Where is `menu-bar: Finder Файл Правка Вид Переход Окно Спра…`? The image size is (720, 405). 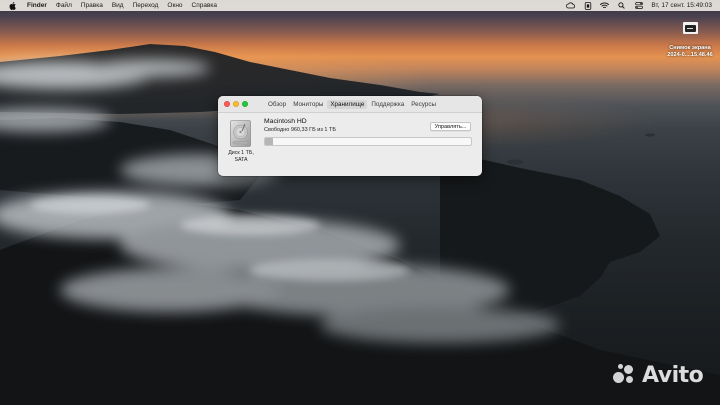
menu-bar: Finder Файл Правка Вид Переход Окно Спра… is located at coordinates (360, 5).